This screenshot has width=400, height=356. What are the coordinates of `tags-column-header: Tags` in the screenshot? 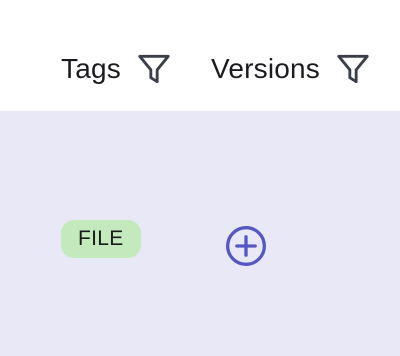 It's located at (117, 69).